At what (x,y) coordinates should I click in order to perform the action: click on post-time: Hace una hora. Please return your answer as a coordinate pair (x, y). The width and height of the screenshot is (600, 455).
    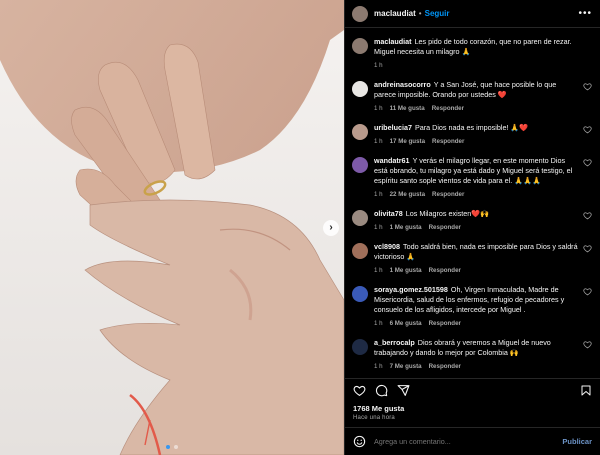
    Looking at the image, I should click on (472, 420).